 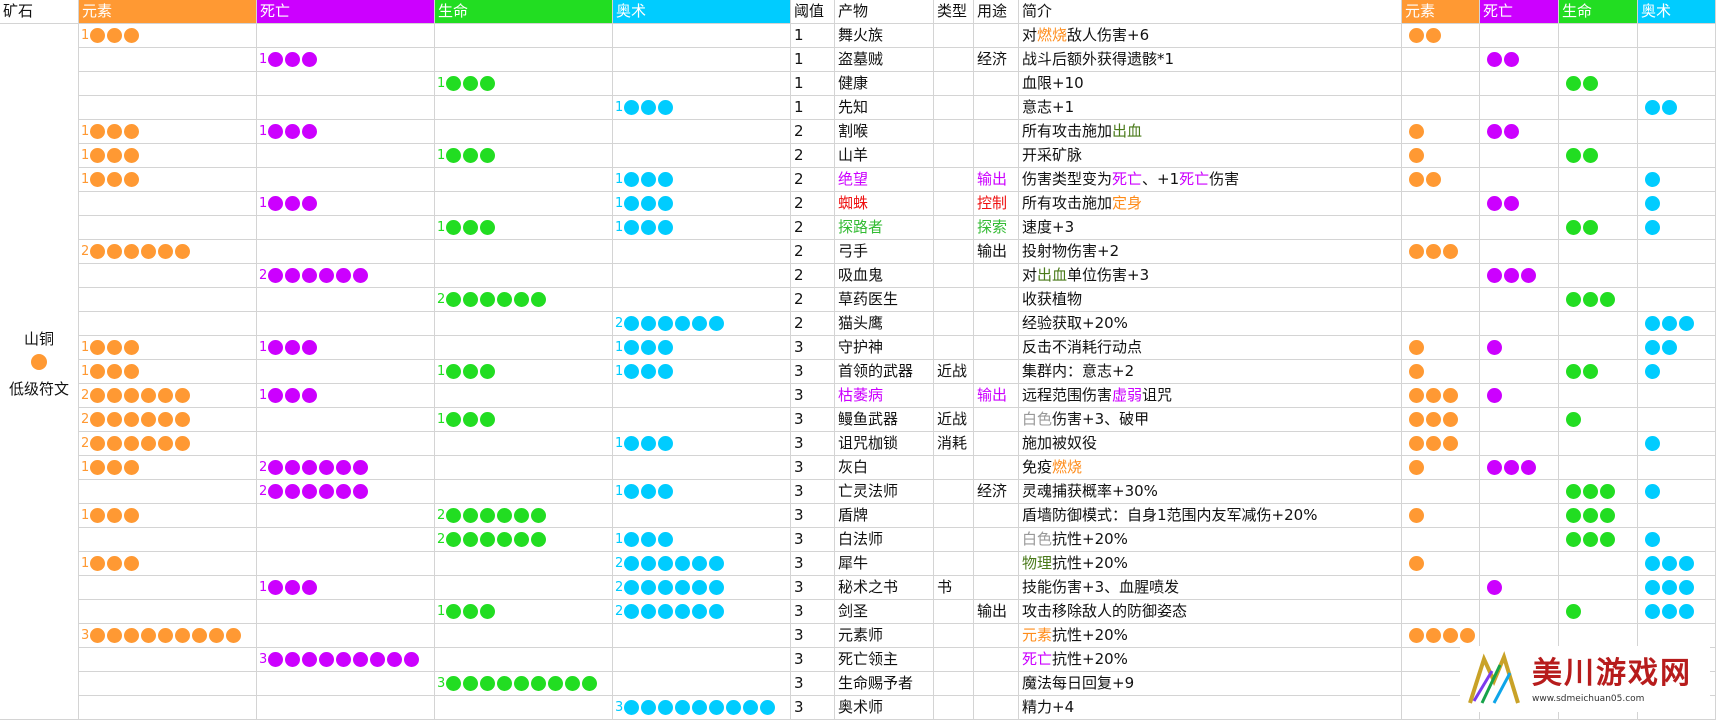 What do you see at coordinates (1210, 420) in the screenshot?
I see `row-17-desc: 白色伤害+3、破甲` at bounding box center [1210, 420].